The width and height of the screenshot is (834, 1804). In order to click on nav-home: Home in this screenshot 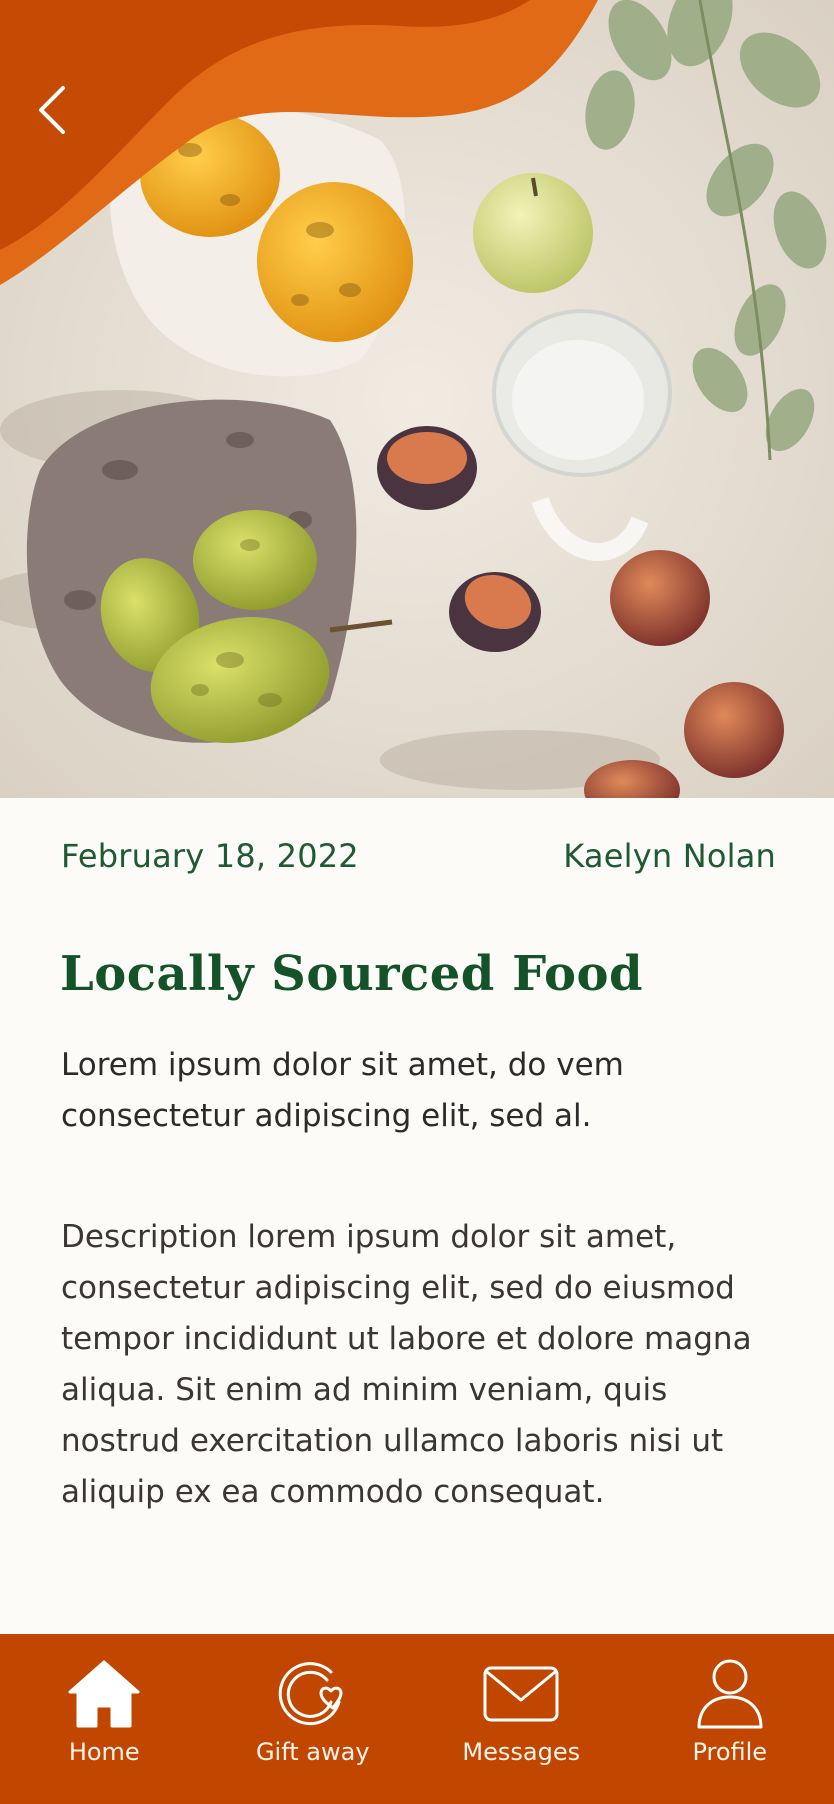, I will do `click(104, 1719)`.